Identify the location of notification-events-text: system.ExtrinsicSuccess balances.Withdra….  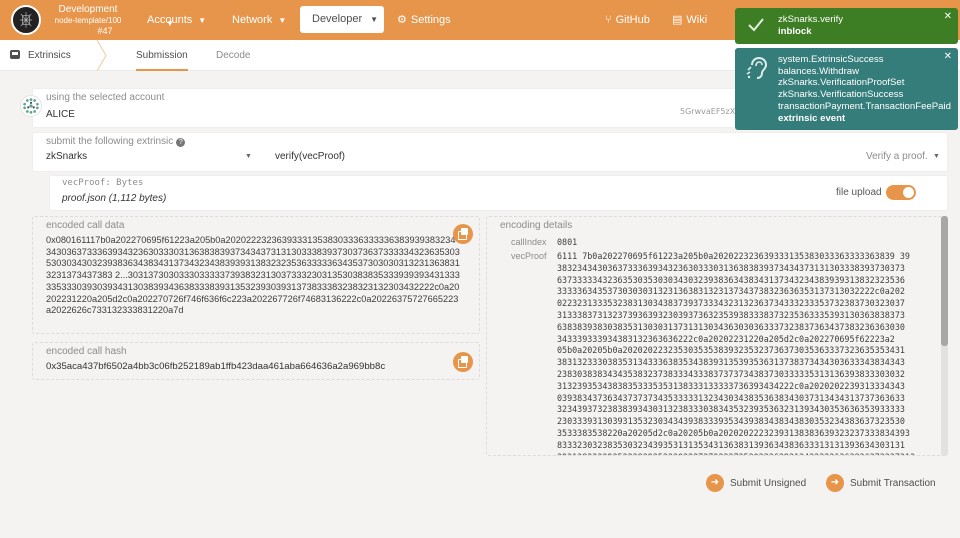
(867, 89).